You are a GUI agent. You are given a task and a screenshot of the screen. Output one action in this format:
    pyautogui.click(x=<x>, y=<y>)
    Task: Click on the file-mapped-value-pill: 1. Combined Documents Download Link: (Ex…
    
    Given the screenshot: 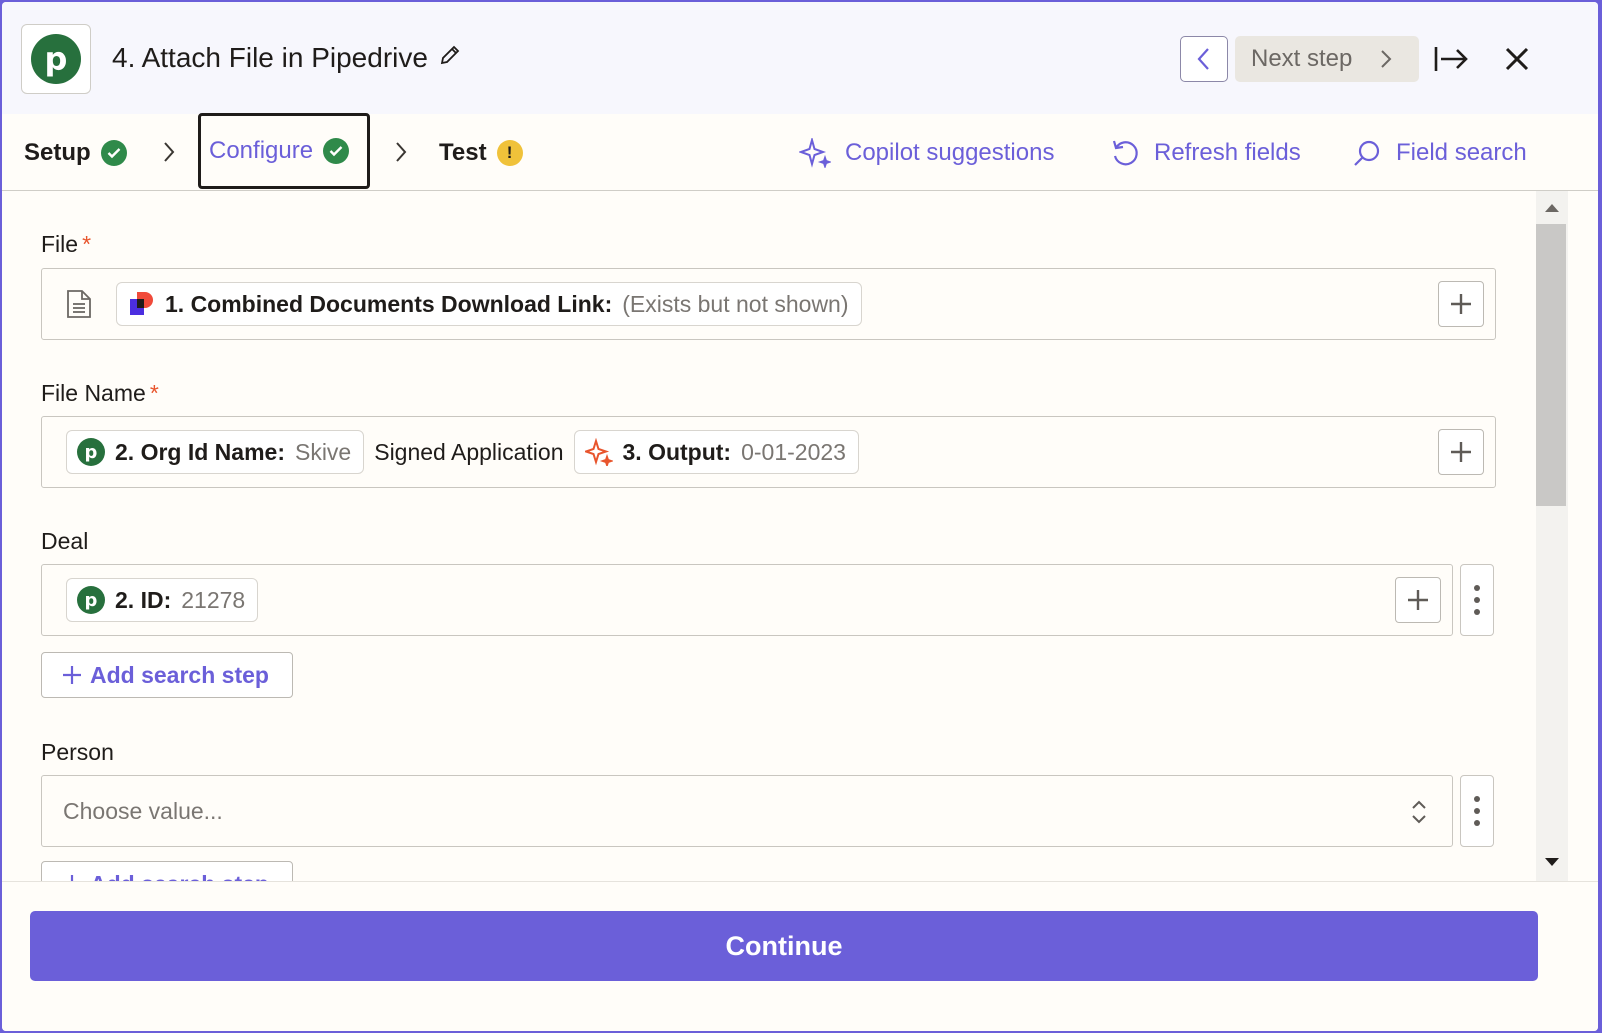 What is the action you would take?
    pyautogui.click(x=489, y=304)
    